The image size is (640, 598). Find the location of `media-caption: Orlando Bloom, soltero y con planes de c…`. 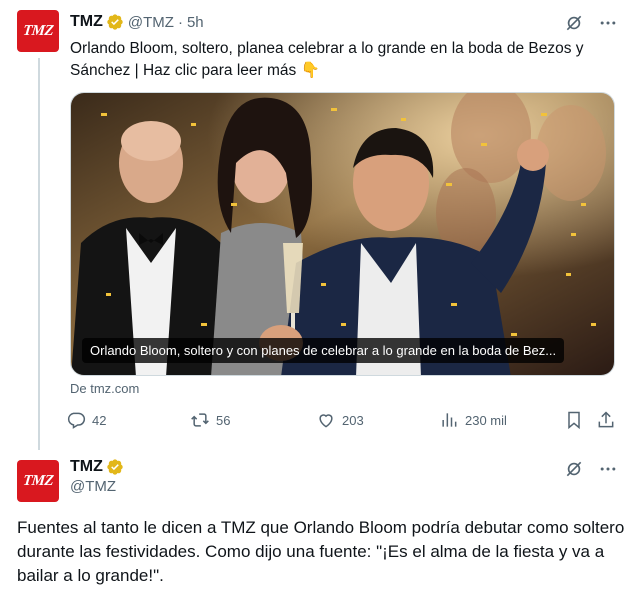

media-caption: Orlando Bloom, soltero y con planes de c… is located at coordinates (323, 350).